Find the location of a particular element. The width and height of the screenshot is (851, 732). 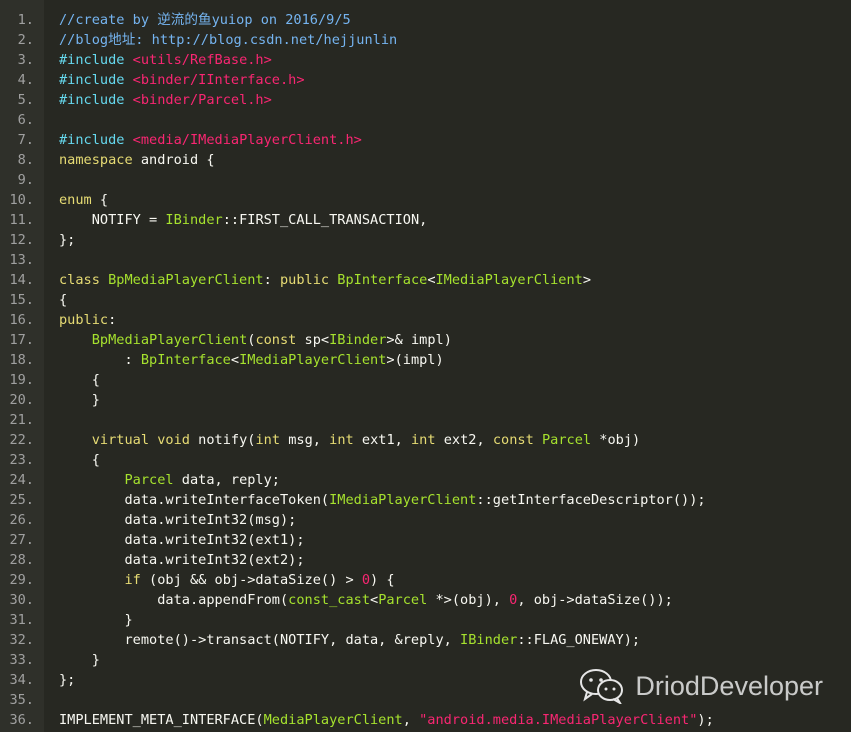

code-token: ::FIRST_CALL_TRANSACTION, is located at coordinates (325, 220).